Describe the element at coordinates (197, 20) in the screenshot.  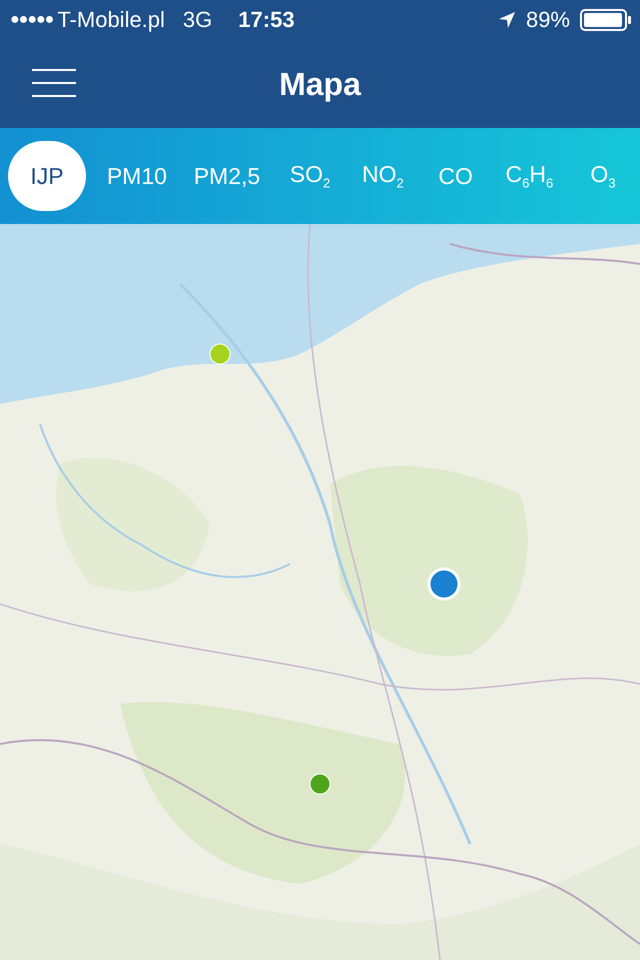
I see `network-type: 3G` at that location.